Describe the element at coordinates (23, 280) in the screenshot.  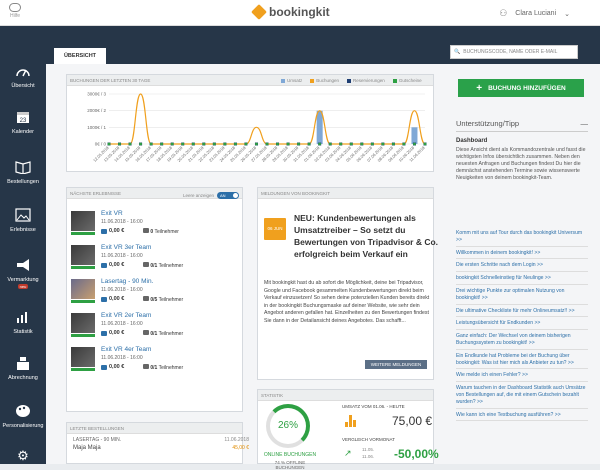
I see `sidebar-item-label: Vermarktung` at that location.